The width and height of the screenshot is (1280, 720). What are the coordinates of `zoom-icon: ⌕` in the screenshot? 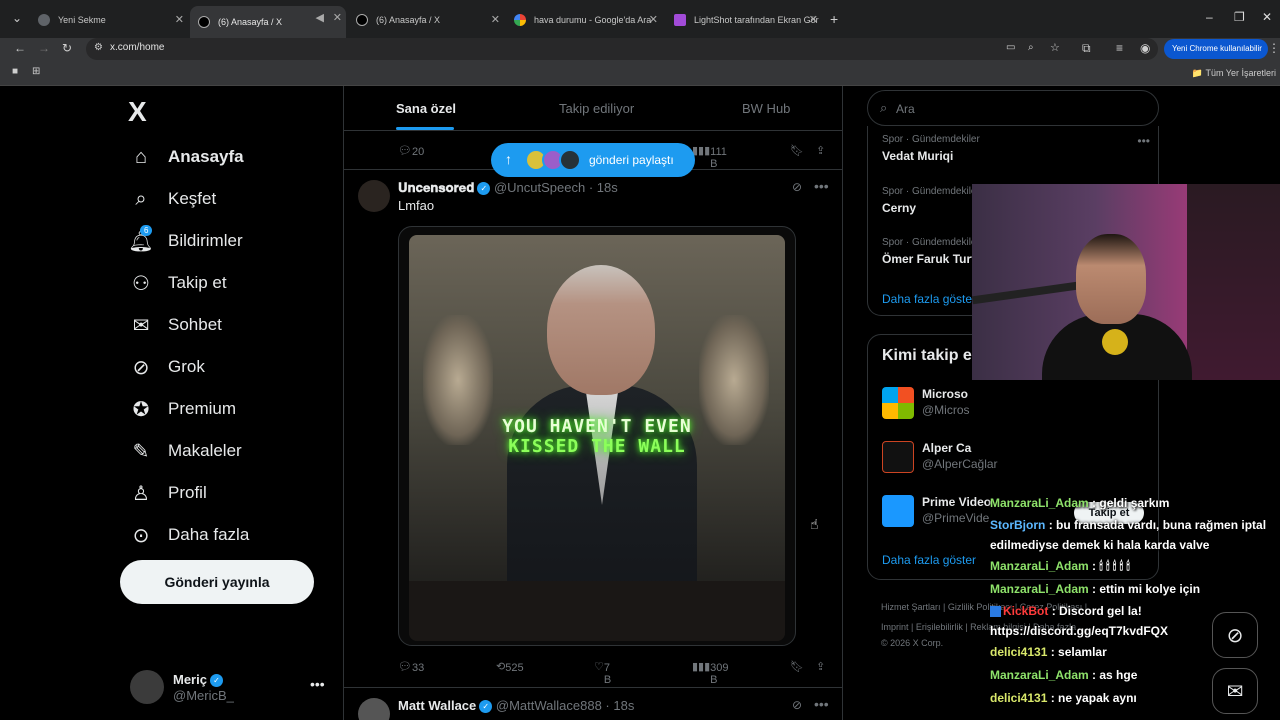 It's located at (1031, 47).